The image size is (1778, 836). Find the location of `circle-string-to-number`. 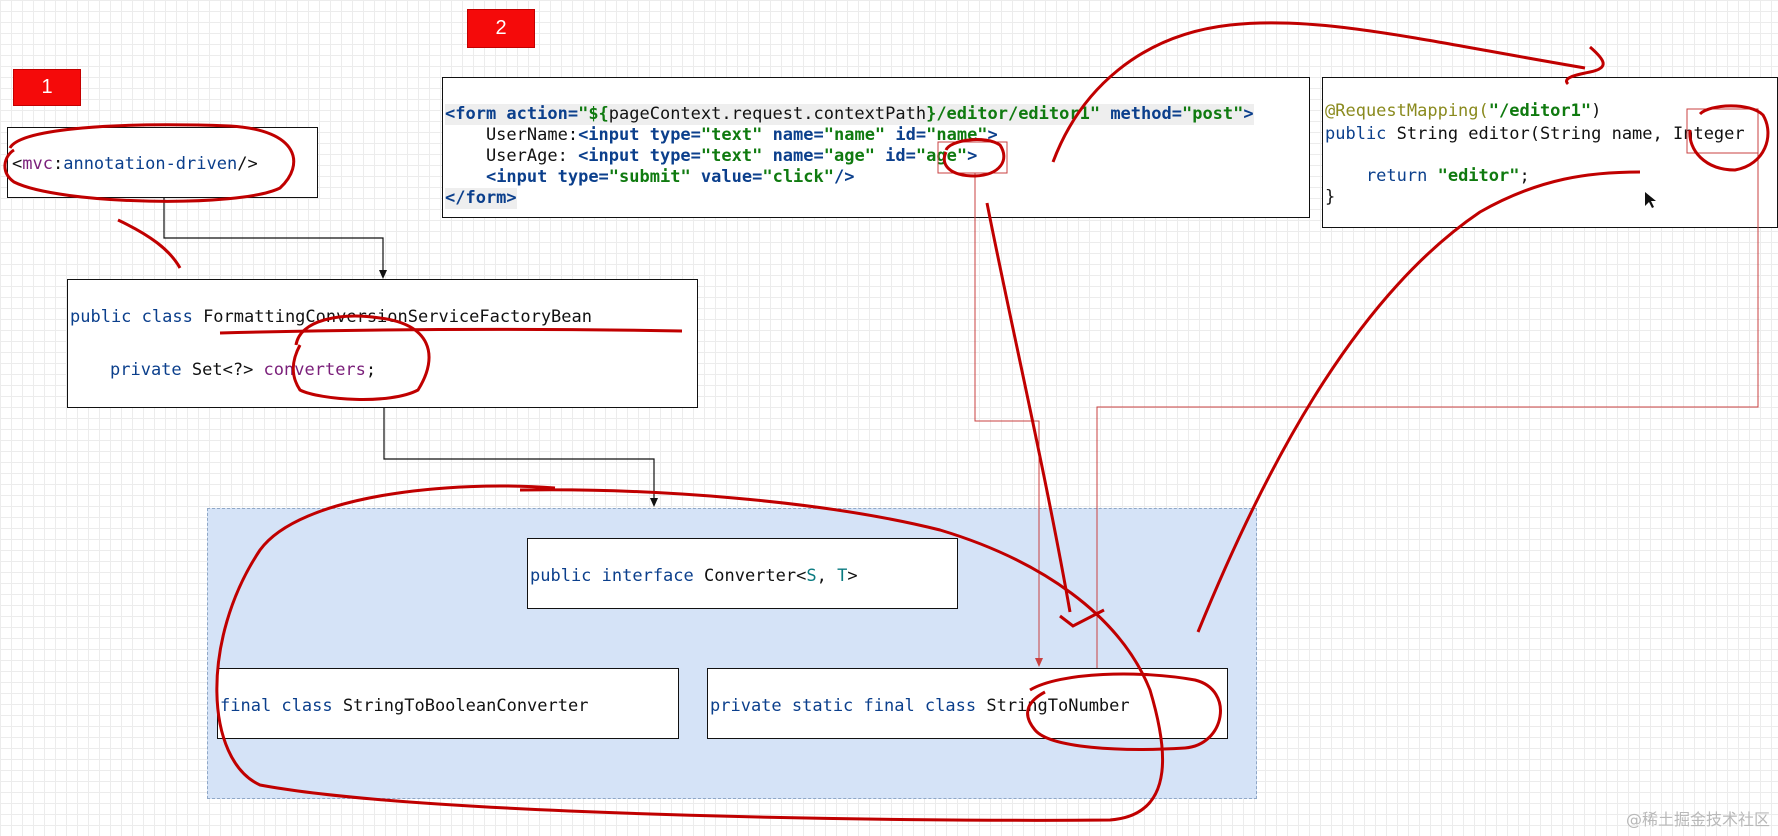

circle-string-to-number is located at coordinates (1124, 711).